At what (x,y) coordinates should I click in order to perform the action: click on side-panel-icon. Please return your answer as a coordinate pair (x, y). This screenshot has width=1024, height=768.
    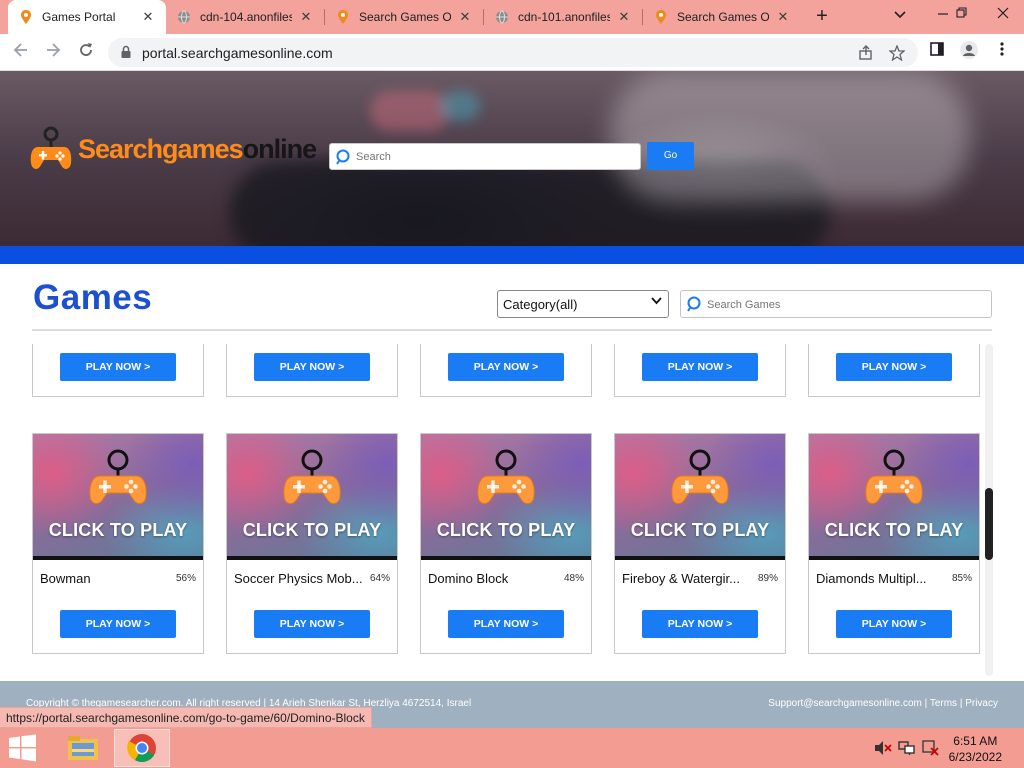
    Looking at the image, I should click on (937, 49).